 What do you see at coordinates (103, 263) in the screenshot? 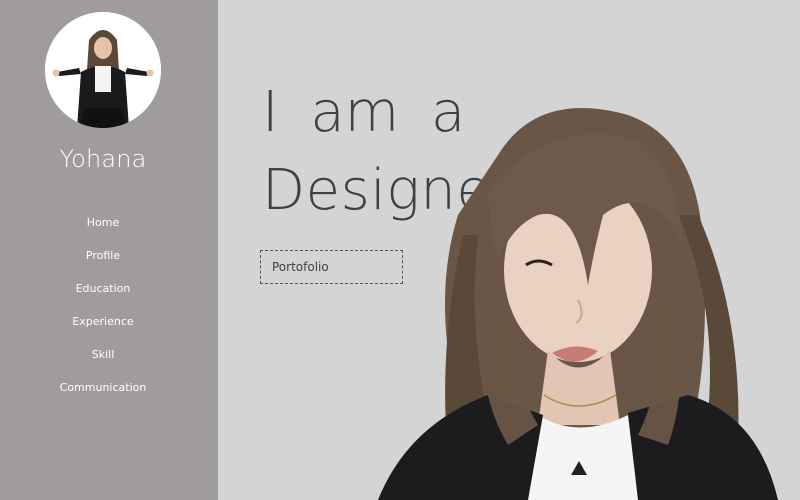
I see `nav-item-profile: Profile` at bounding box center [103, 263].